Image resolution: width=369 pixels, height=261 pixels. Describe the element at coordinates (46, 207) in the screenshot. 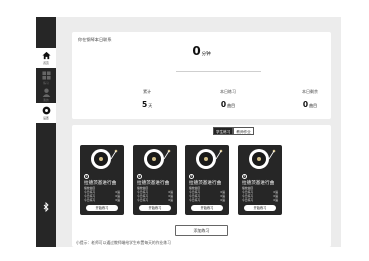

I see `bluetooth-icon` at that location.